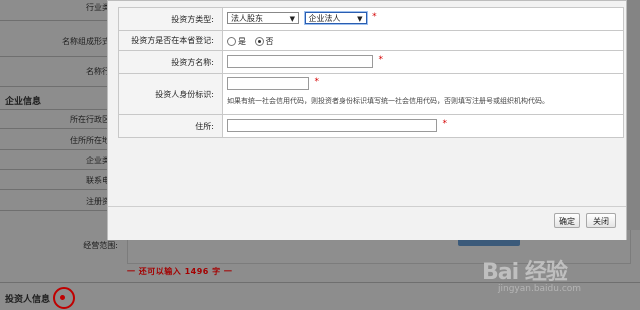  Describe the element at coordinates (259, 41) in the screenshot. I see `radio-no` at that location.